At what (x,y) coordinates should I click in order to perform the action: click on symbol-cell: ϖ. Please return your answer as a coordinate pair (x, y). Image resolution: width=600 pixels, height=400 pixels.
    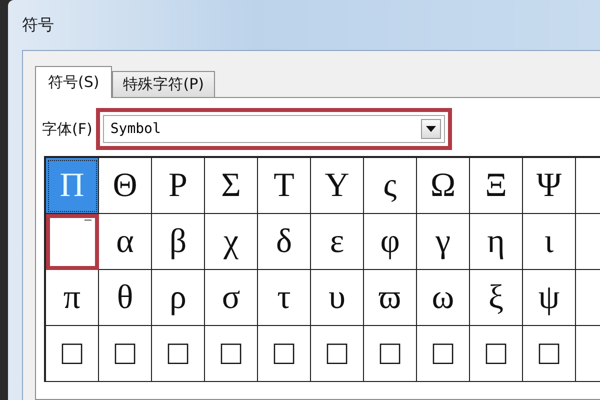
    Looking at the image, I should click on (390, 298).